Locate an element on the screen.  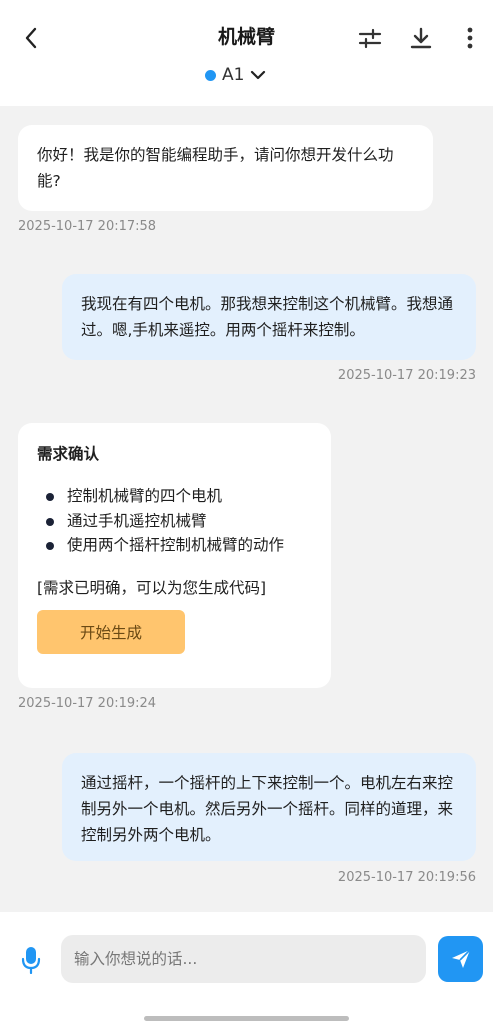
card-title: 需求确认 is located at coordinates (68, 454).